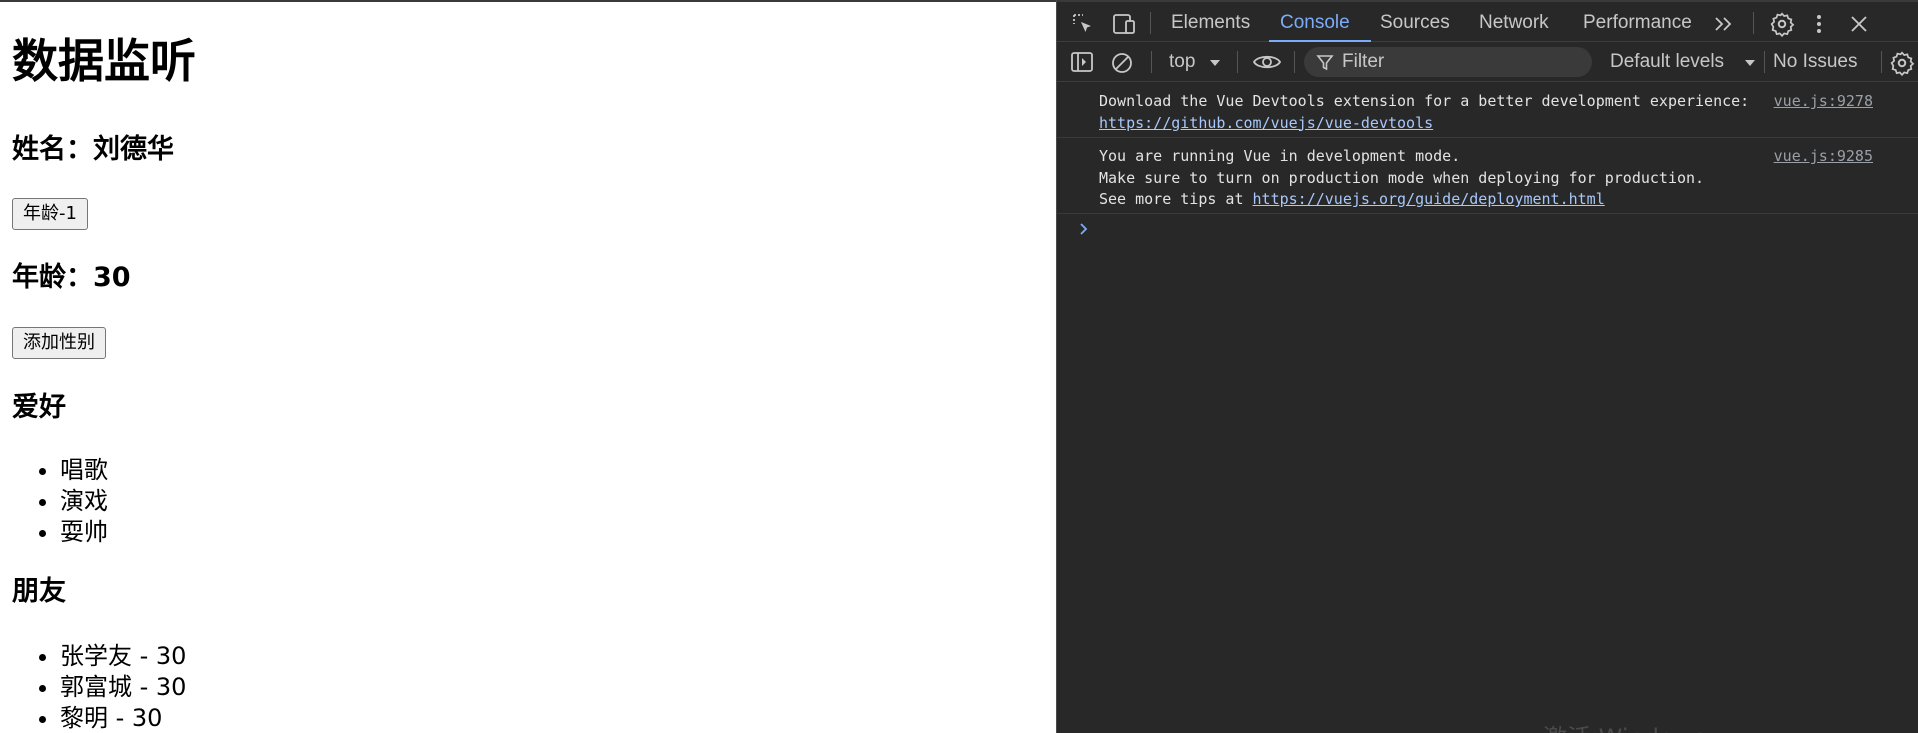 The width and height of the screenshot is (1918, 733). I want to click on clear-console-icon, so click(1122, 63).